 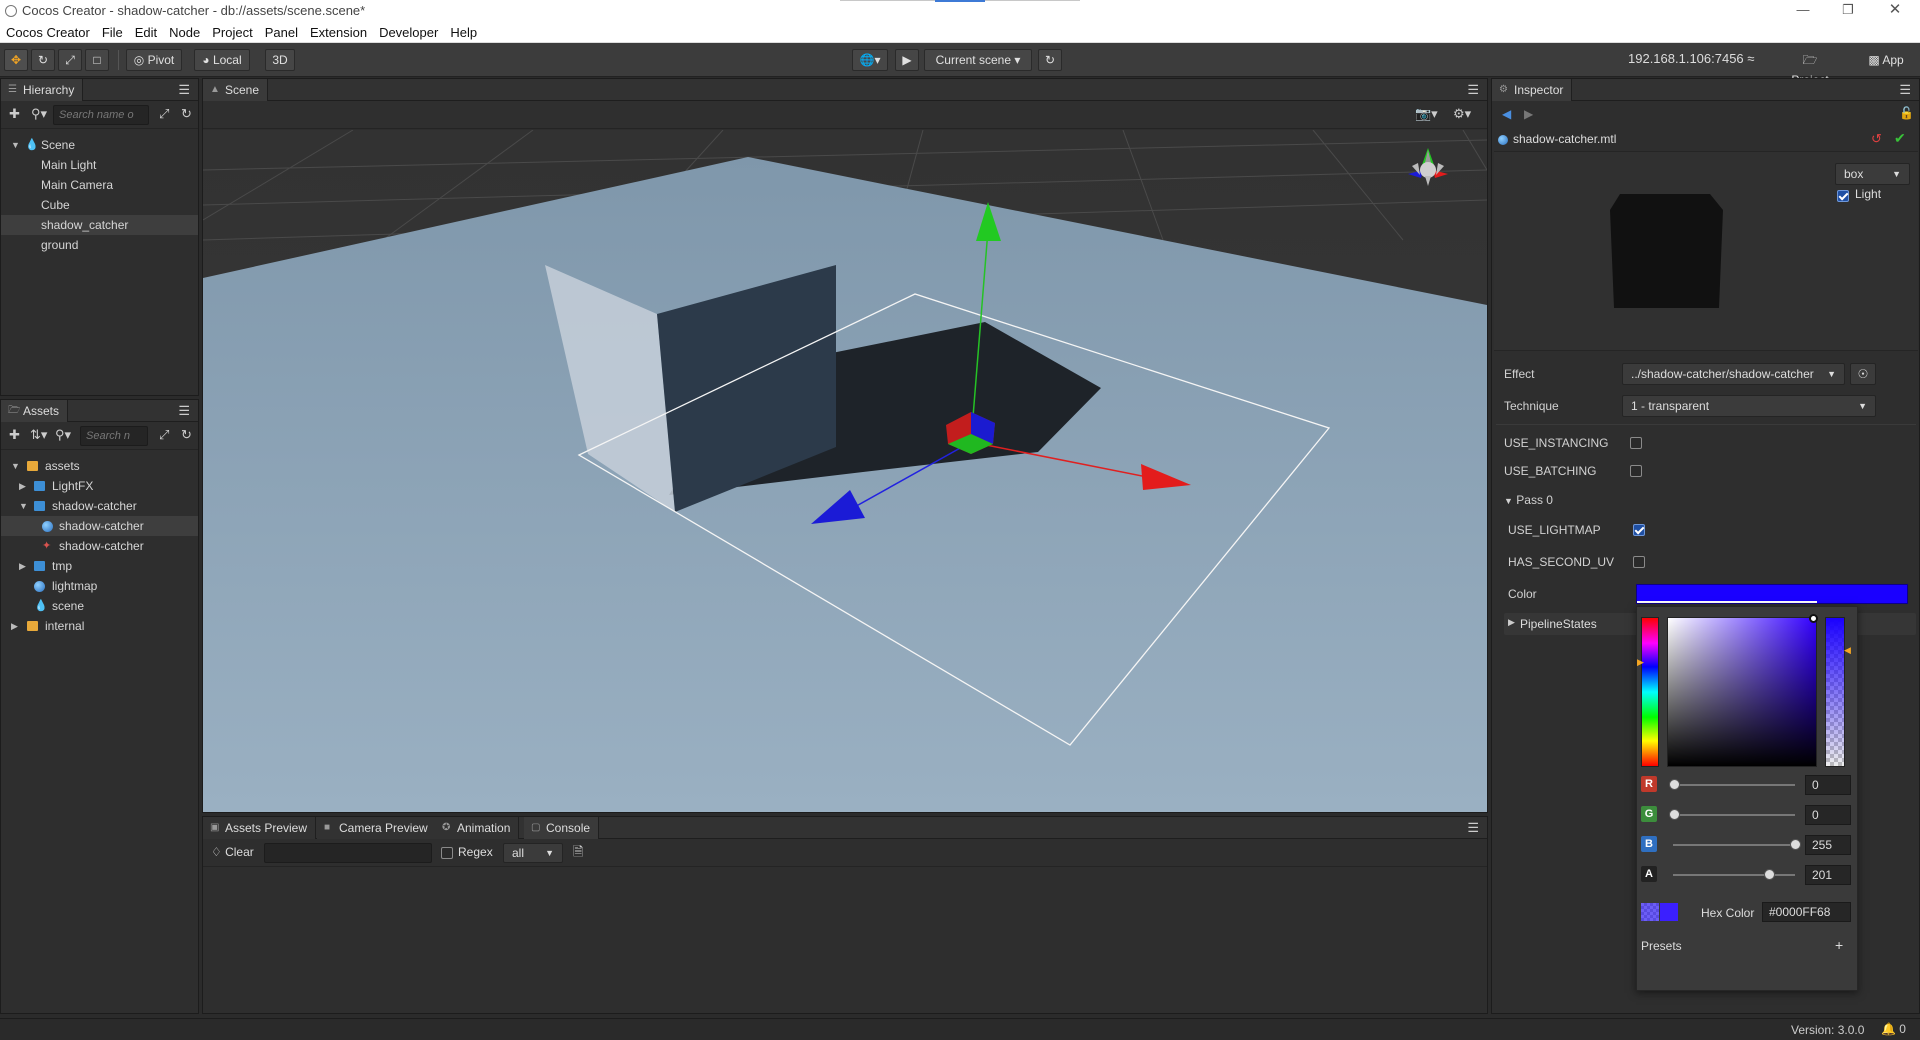 I want to click on menu-extension: Extension, so click(x=338, y=31).